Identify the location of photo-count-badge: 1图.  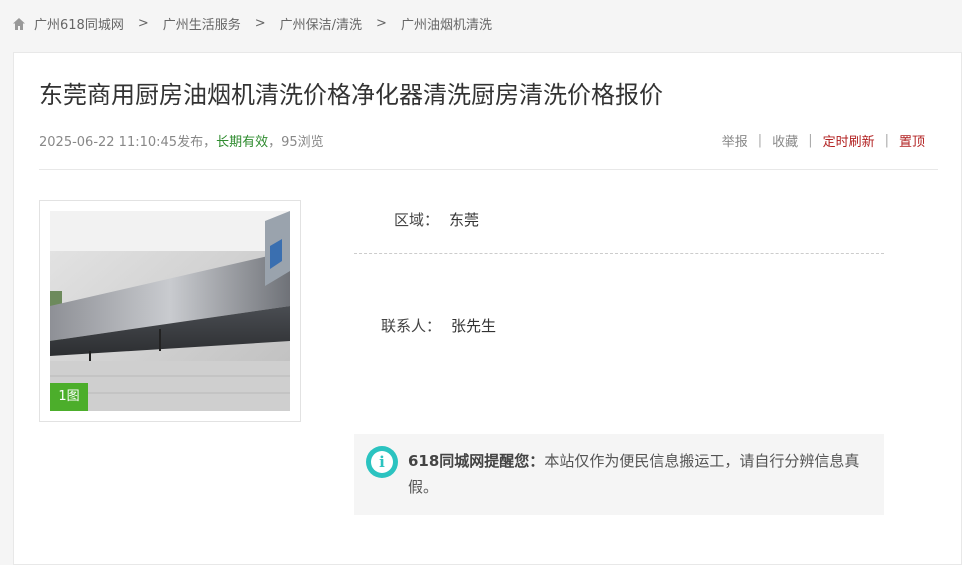
(69, 397).